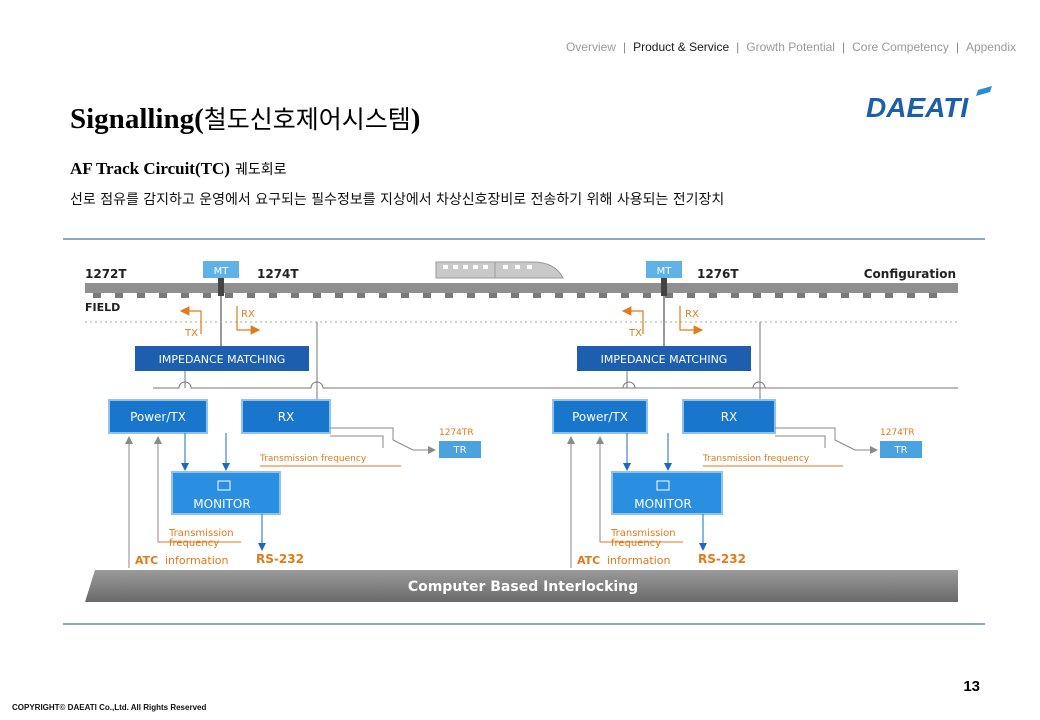  Describe the element at coordinates (635, 333) in the screenshot. I see `tx-label-right: TX` at that location.